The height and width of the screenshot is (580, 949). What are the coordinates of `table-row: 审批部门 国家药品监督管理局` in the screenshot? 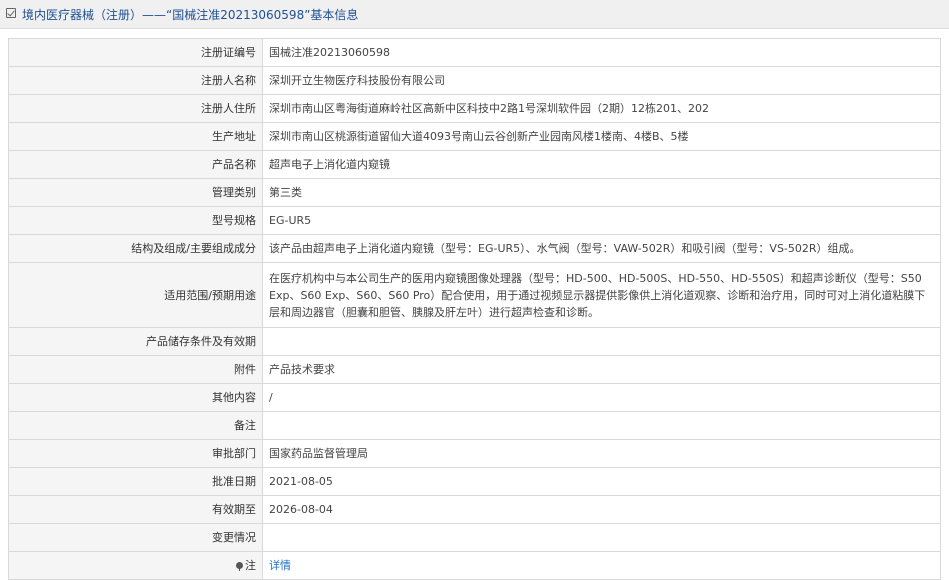 It's located at (474, 453).